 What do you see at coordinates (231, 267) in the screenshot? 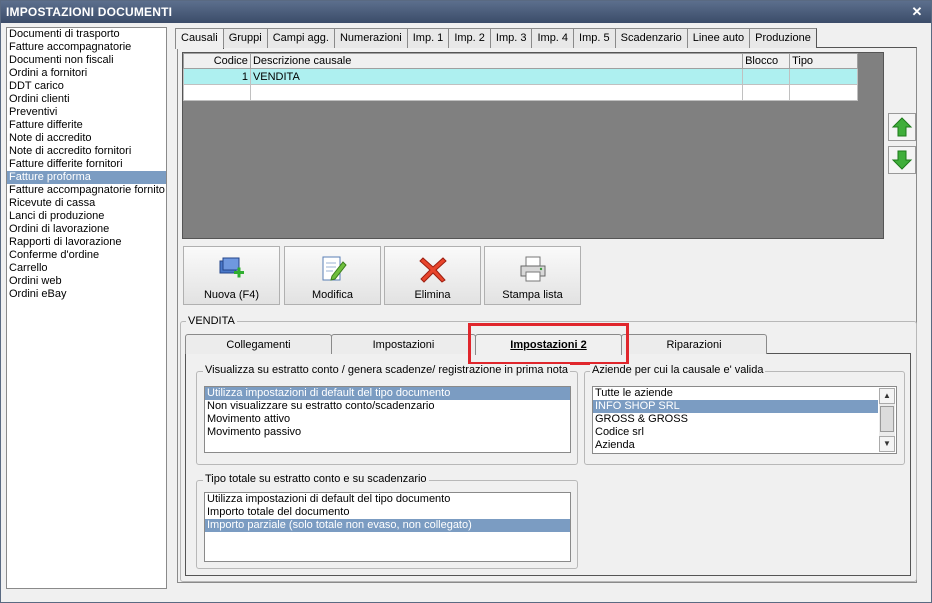
I see `new-record-icon` at bounding box center [231, 267].